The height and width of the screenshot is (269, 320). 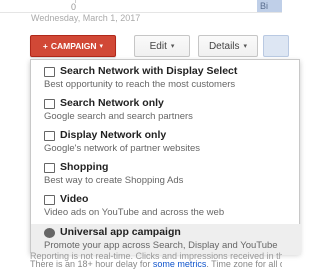 I want to click on app-download-icon, so click(x=49, y=233).